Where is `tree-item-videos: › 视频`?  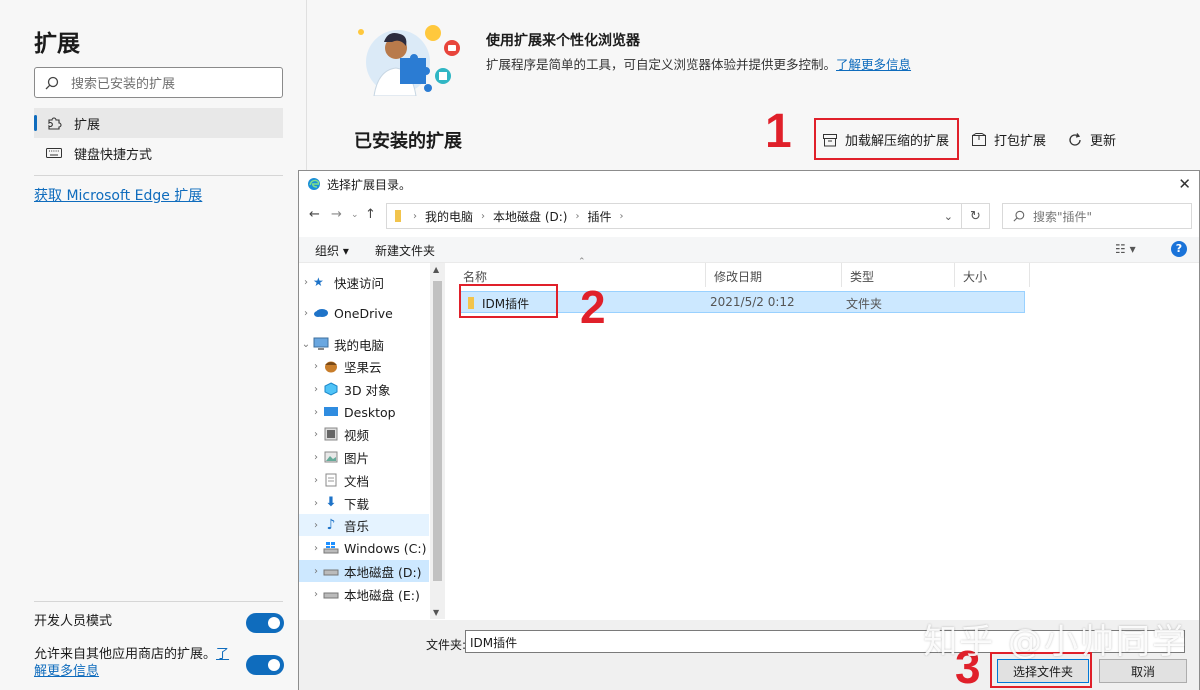
tree-item-videos: › 视频 is located at coordinates (364, 434).